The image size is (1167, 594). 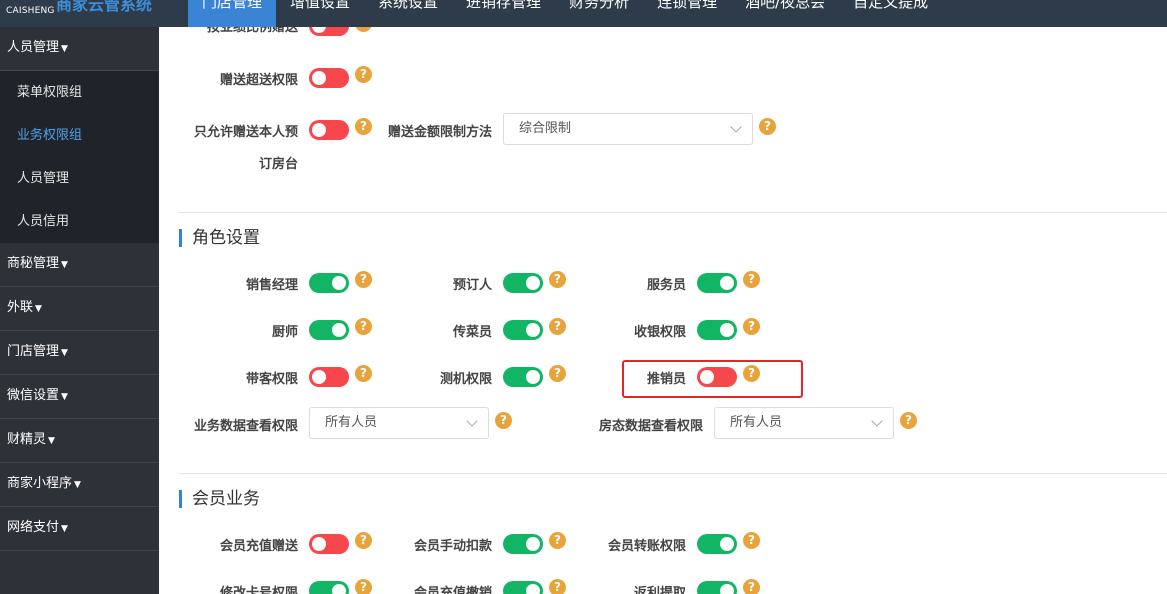 I want to click on select-value: 综合限制, so click(x=545, y=128).